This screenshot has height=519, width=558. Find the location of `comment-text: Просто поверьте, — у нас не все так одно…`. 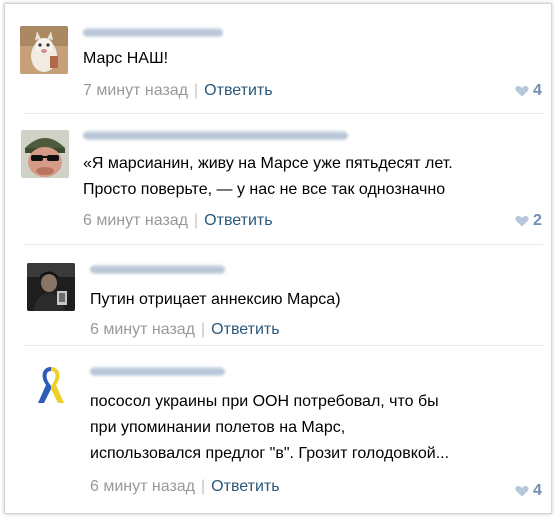

comment-text: Просто поверьте, — у нас не все так одно… is located at coordinates (264, 189).